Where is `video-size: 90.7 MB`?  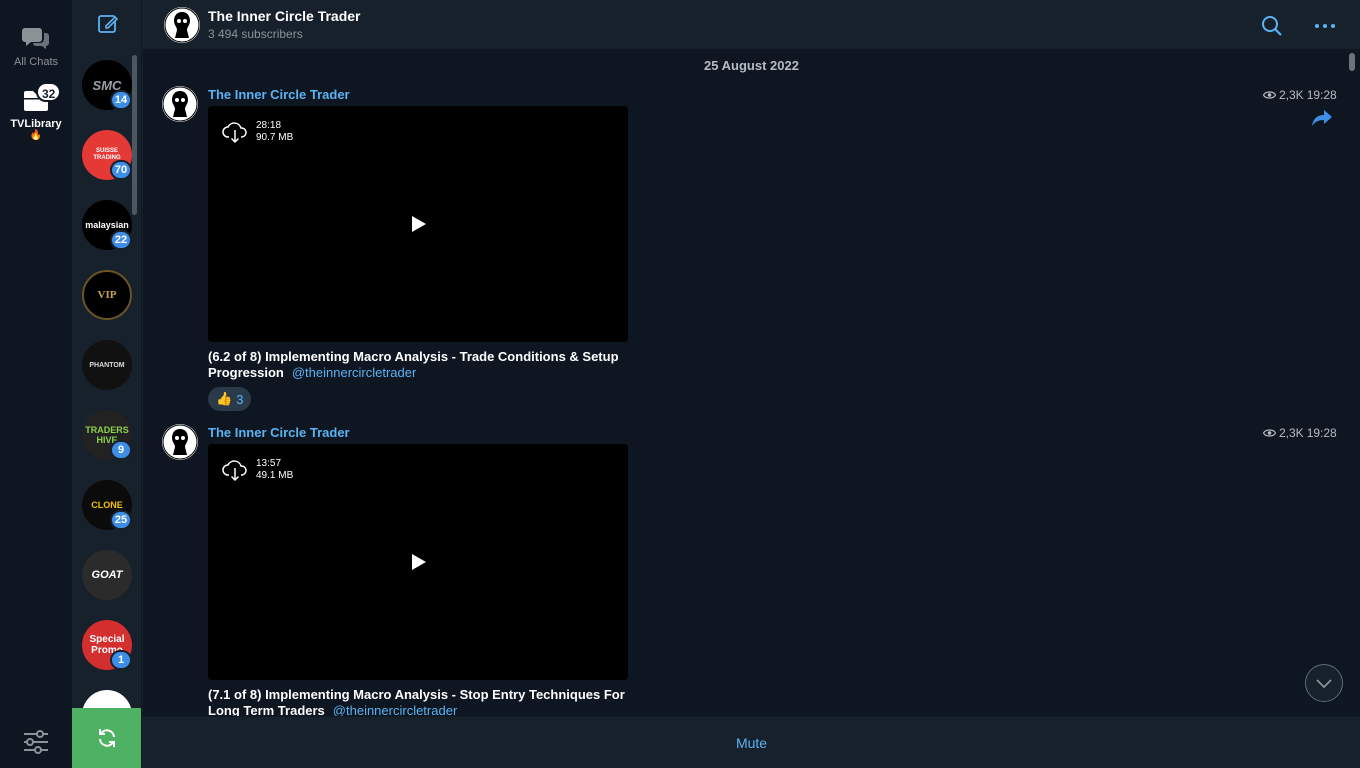
video-size: 90.7 MB is located at coordinates (275, 137).